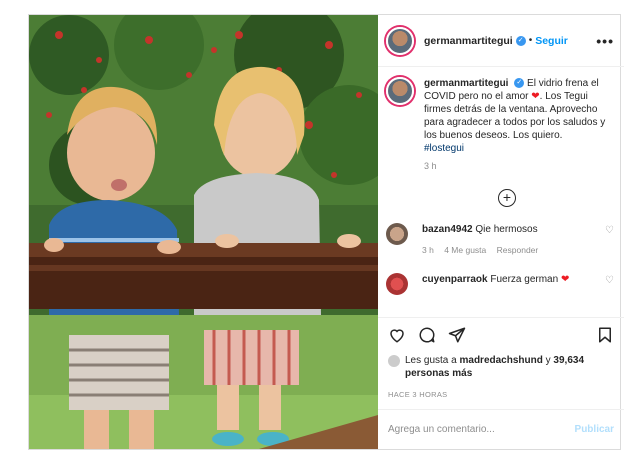  Describe the element at coordinates (548, 360) in the screenshot. I see `likes-connector: y` at that location.